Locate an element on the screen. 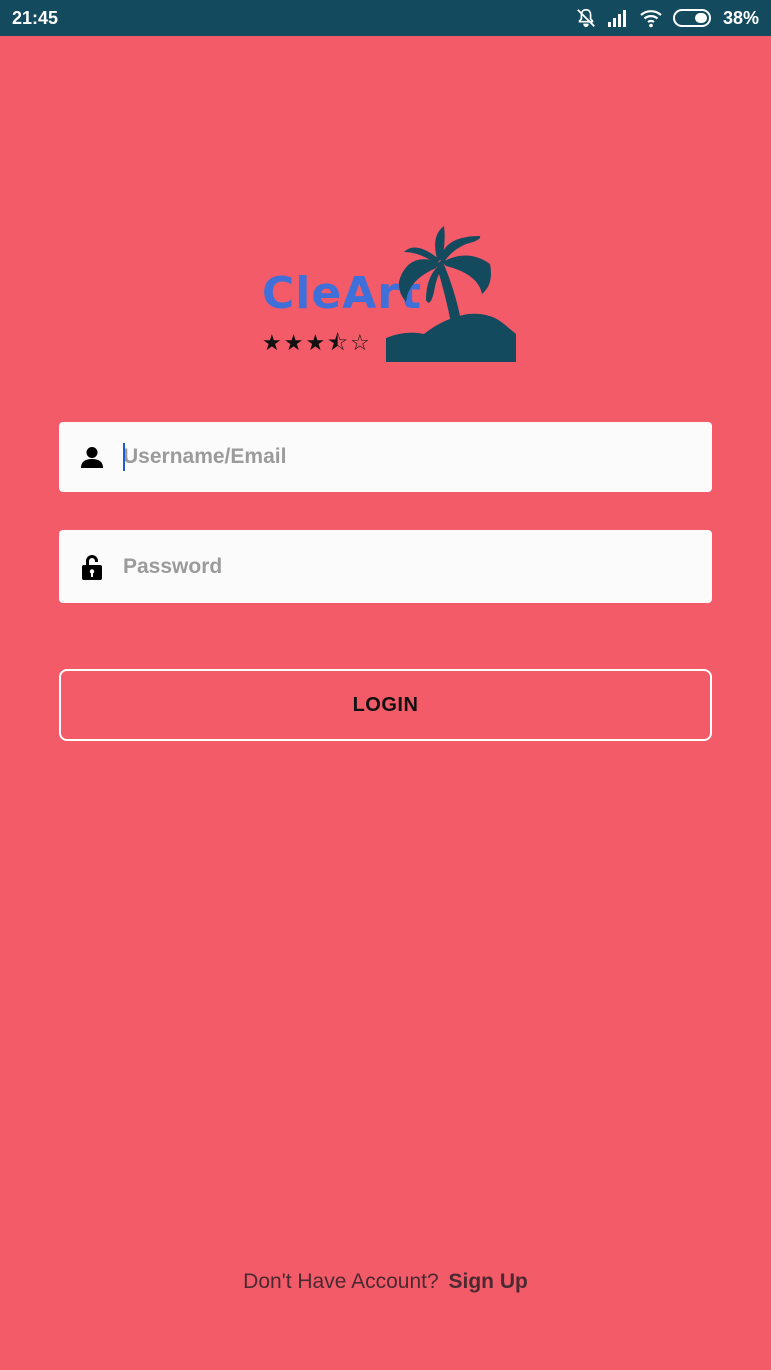  user-icon is located at coordinates (92, 457).